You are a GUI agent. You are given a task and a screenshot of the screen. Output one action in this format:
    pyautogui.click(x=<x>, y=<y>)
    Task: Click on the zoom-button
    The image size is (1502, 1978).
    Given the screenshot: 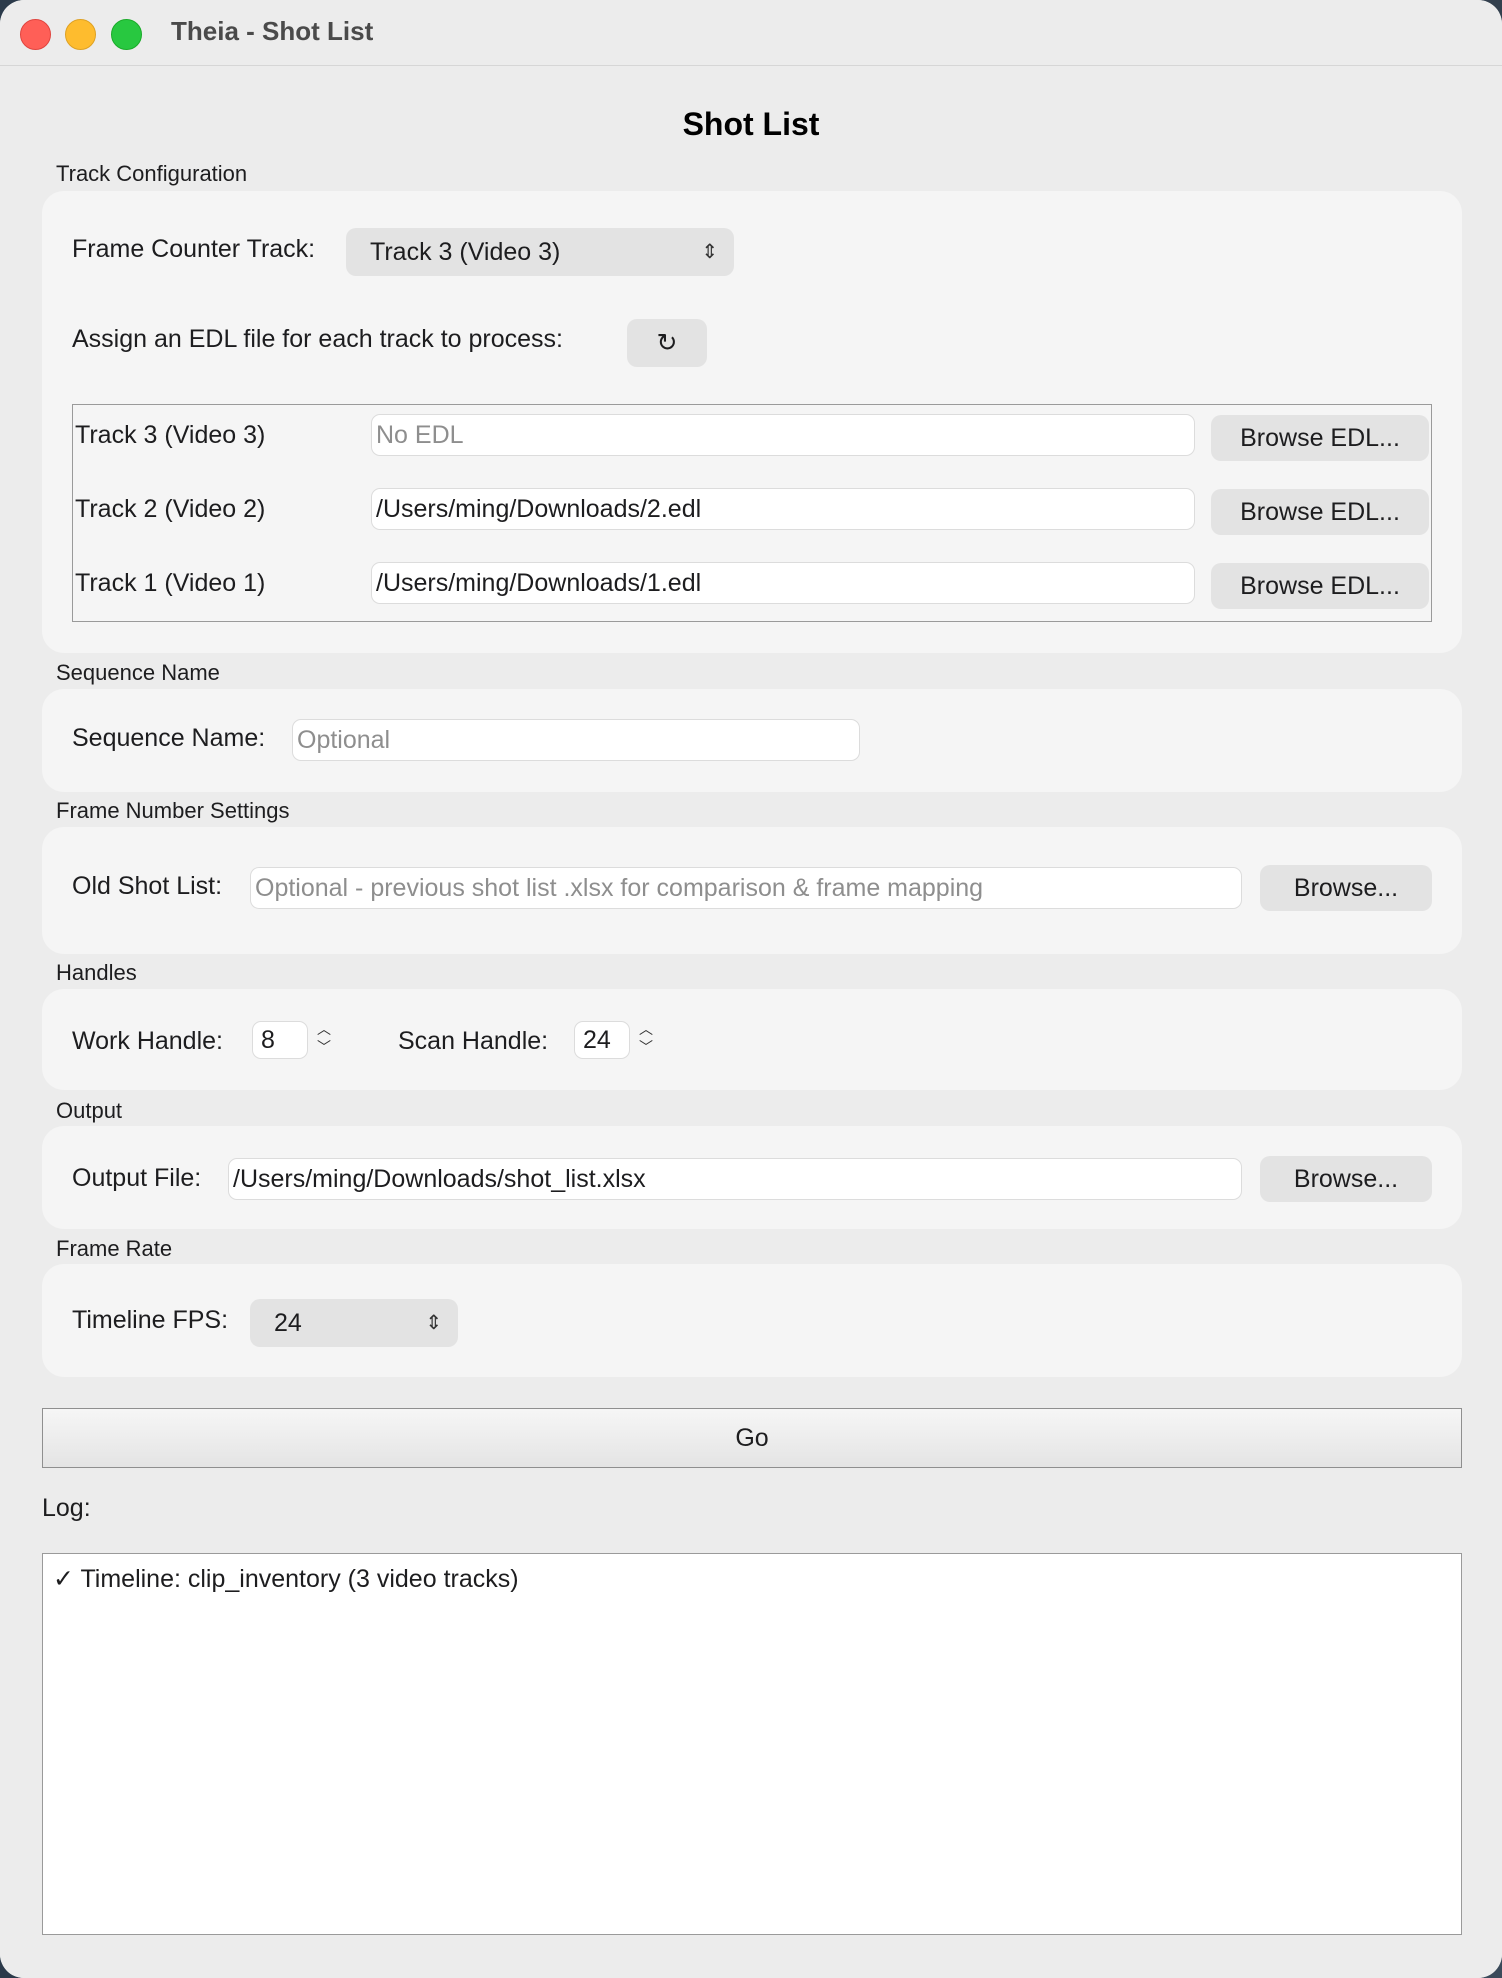 What is the action you would take?
    pyautogui.click(x=126, y=34)
    